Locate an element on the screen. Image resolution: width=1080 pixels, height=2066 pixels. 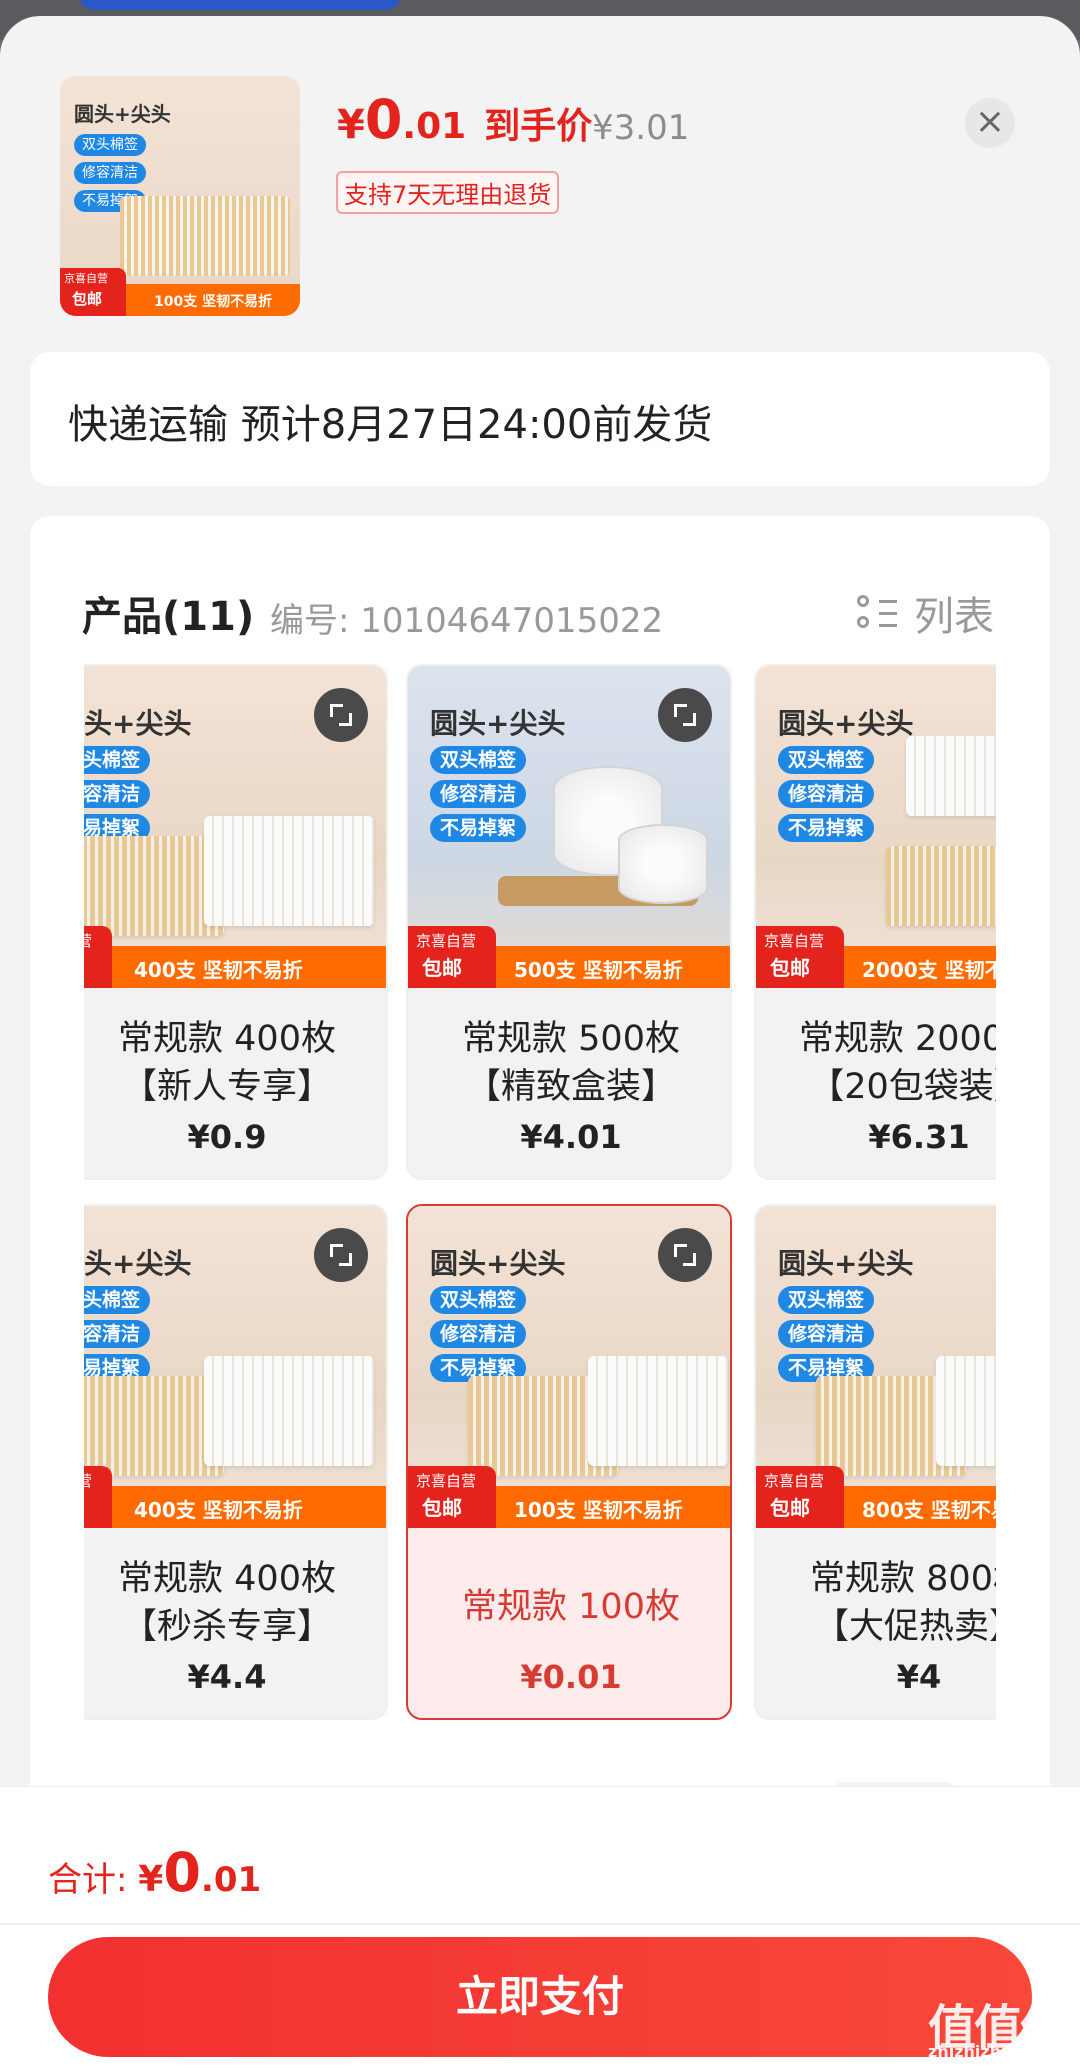
option-price: ¥4.01 is located at coordinates (571, 1137).